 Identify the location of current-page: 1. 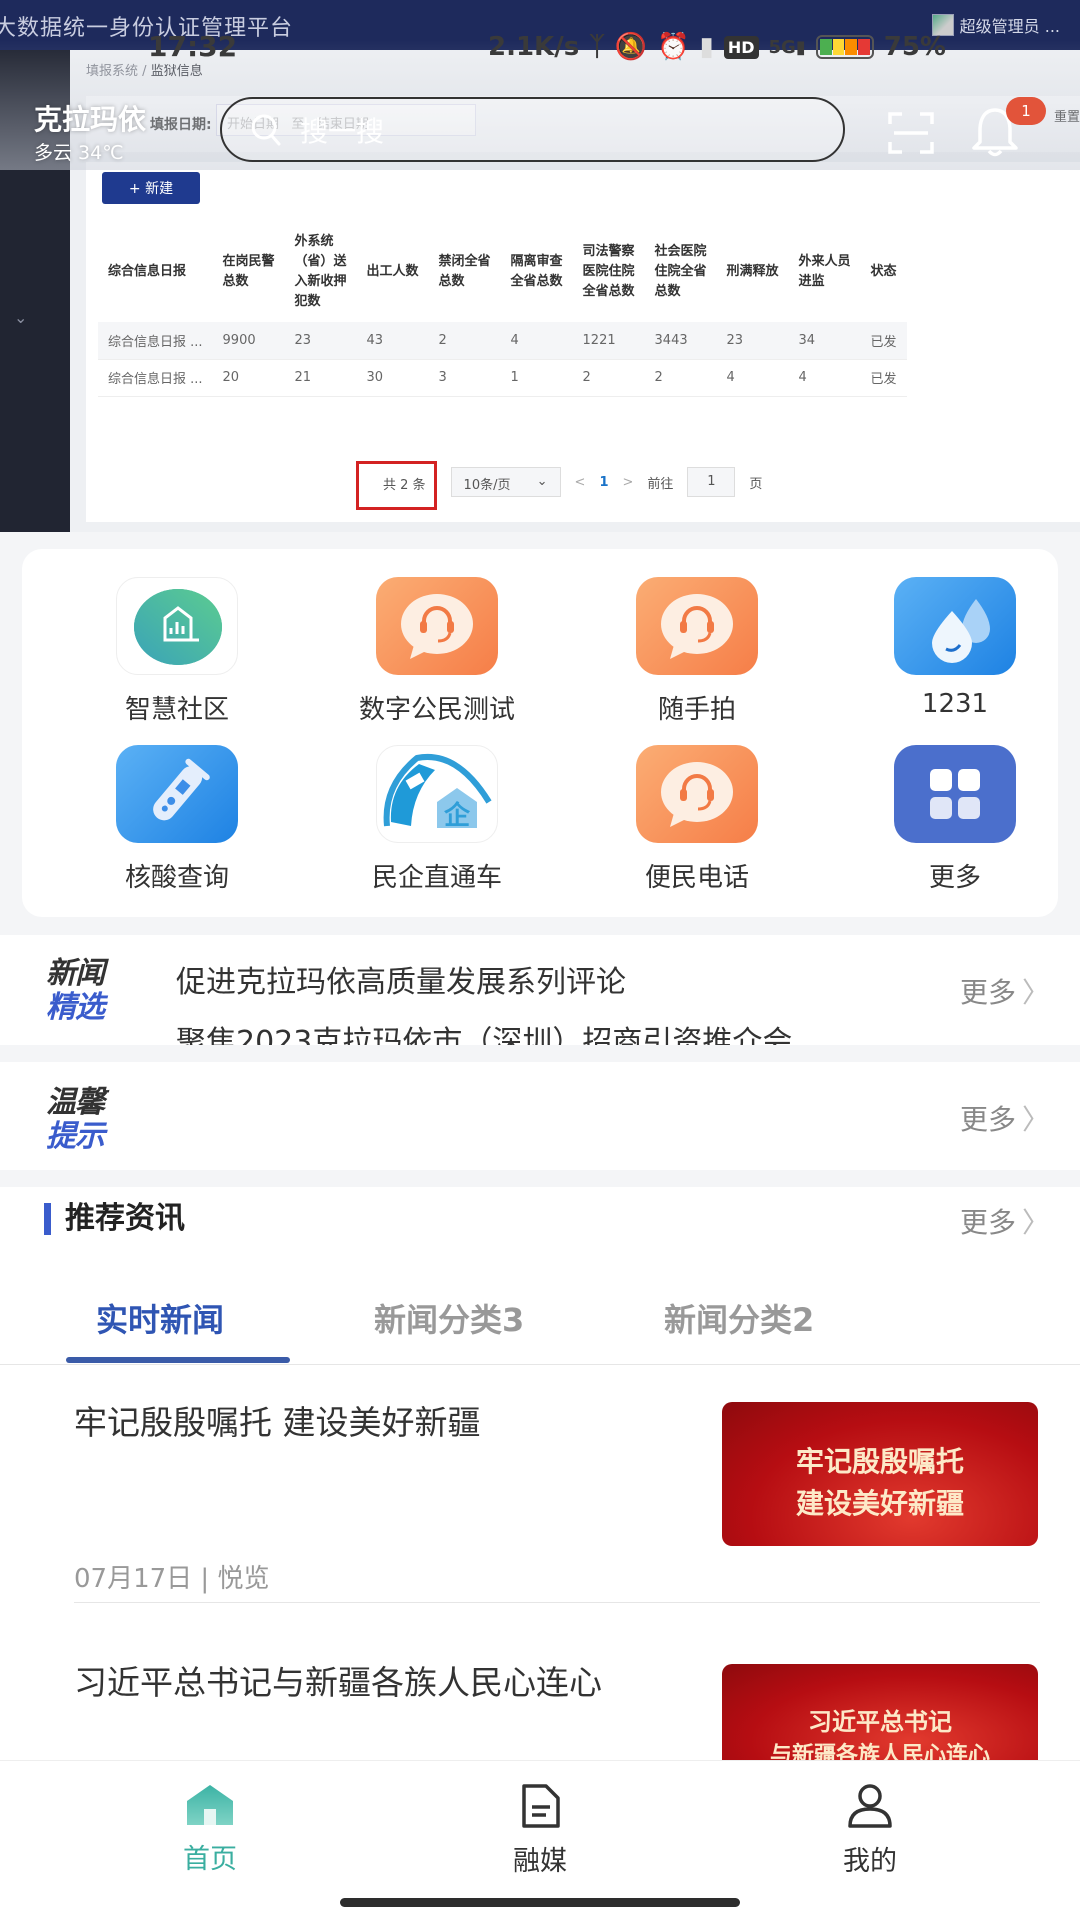
(604, 482).